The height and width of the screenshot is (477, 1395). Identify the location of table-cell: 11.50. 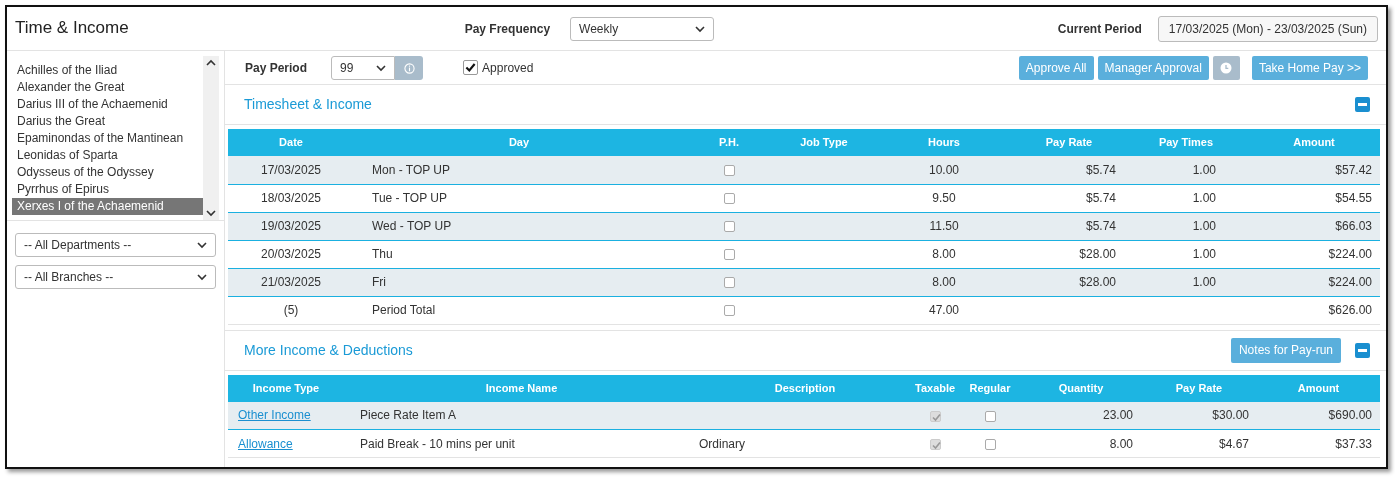
(944, 226).